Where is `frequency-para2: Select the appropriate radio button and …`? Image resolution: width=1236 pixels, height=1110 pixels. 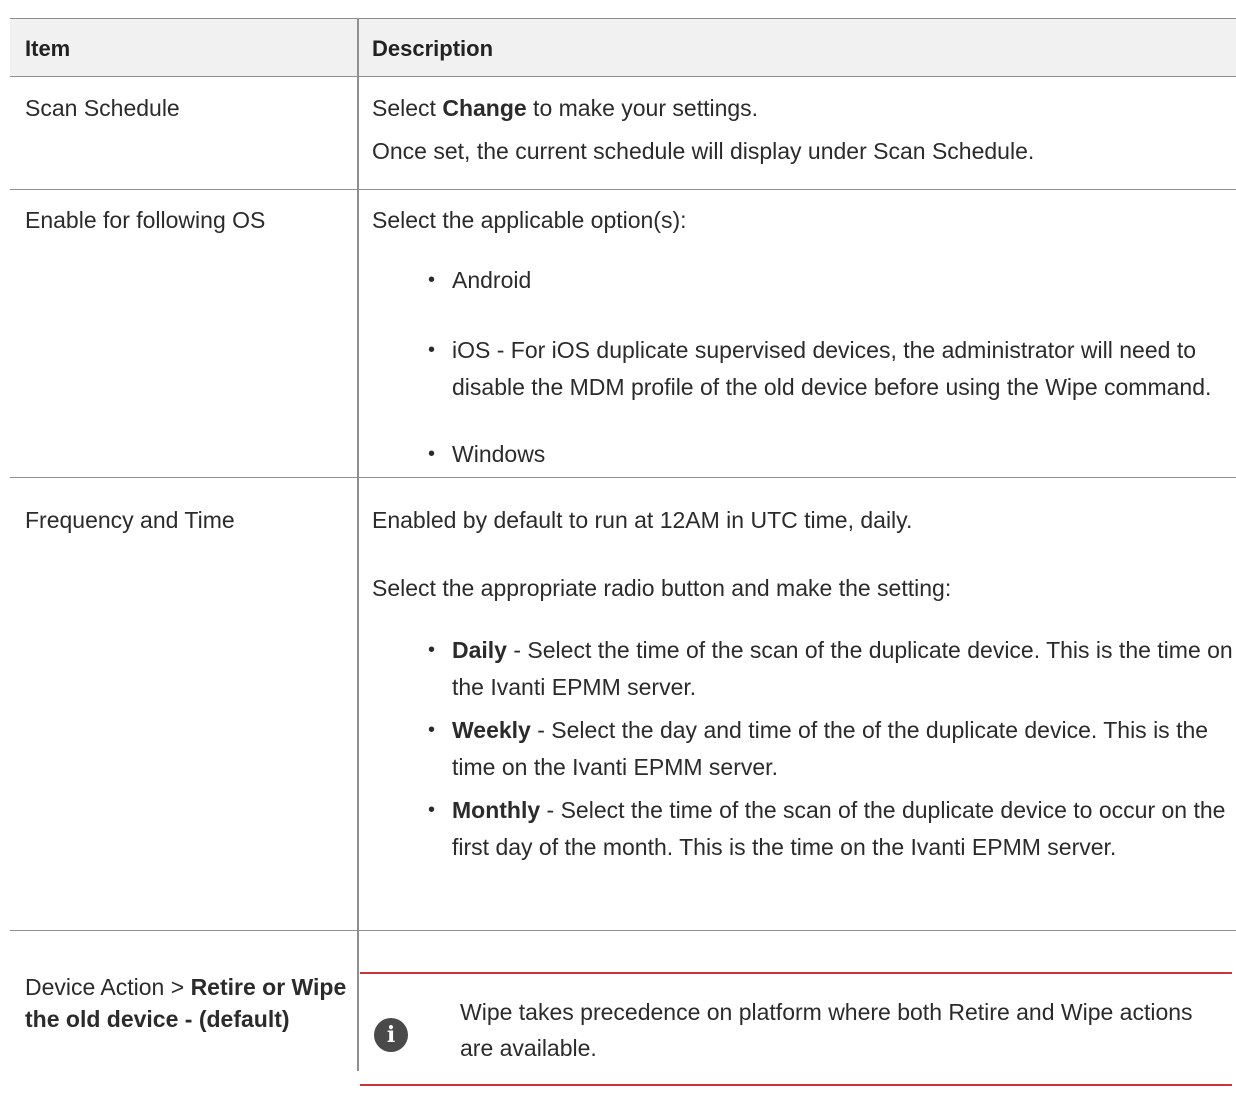 frequency-para2: Select the appropriate radio button and … is located at coordinates (662, 588).